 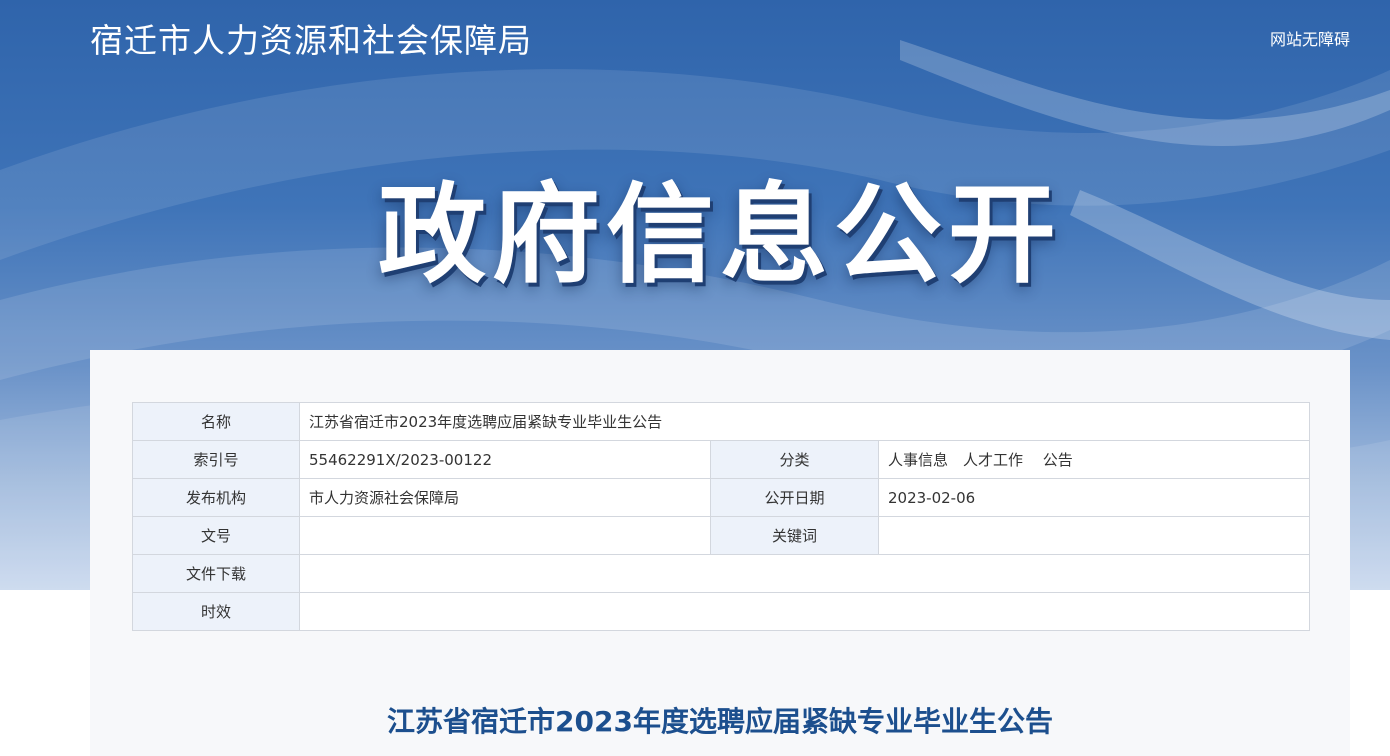 What do you see at coordinates (794, 459) in the screenshot?
I see `category-label: 分类` at bounding box center [794, 459].